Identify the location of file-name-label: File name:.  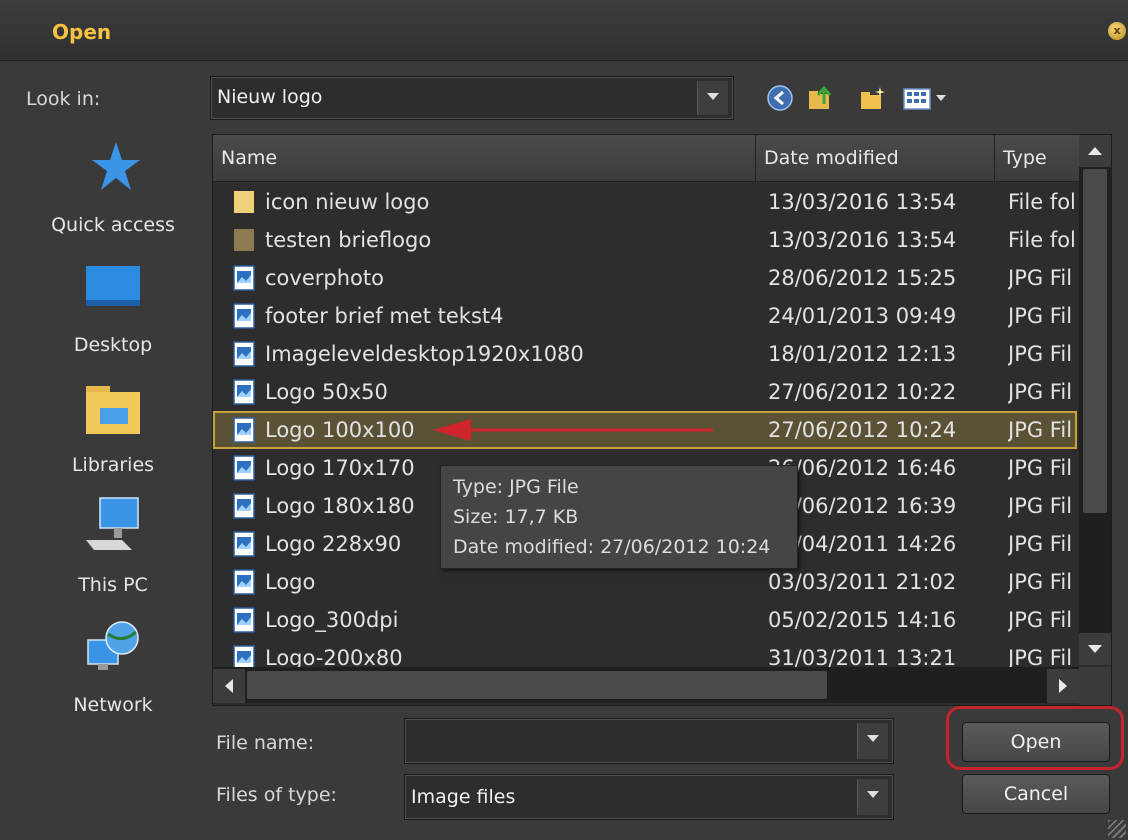
(265, 743).